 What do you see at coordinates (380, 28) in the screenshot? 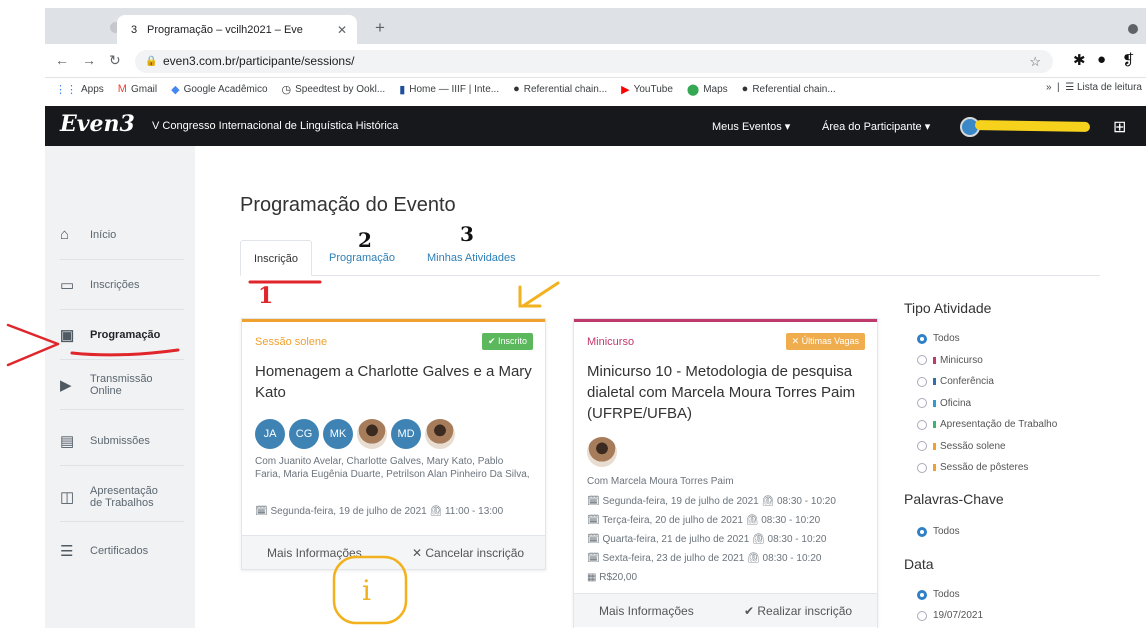
I see `new-tab-icon: +` at bounding box center [380, 28].